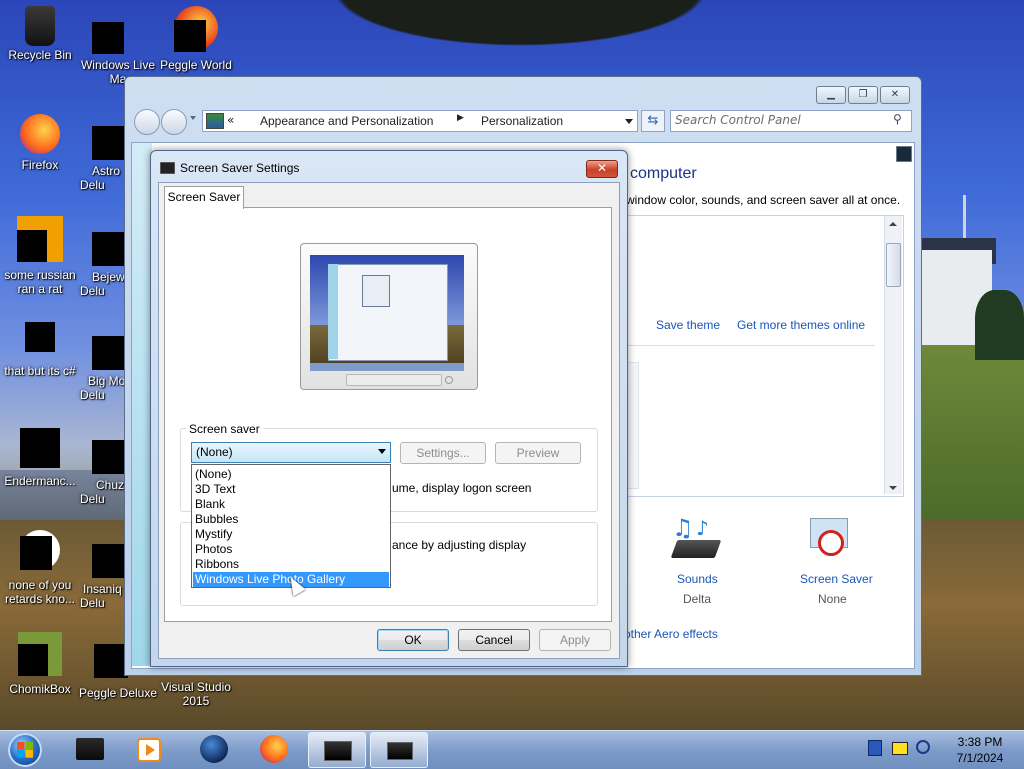 This screenshot has height=769, width=1024. Describe the element at coordinates (765, 356) in the screenshot. I see `themes-list` at that location.